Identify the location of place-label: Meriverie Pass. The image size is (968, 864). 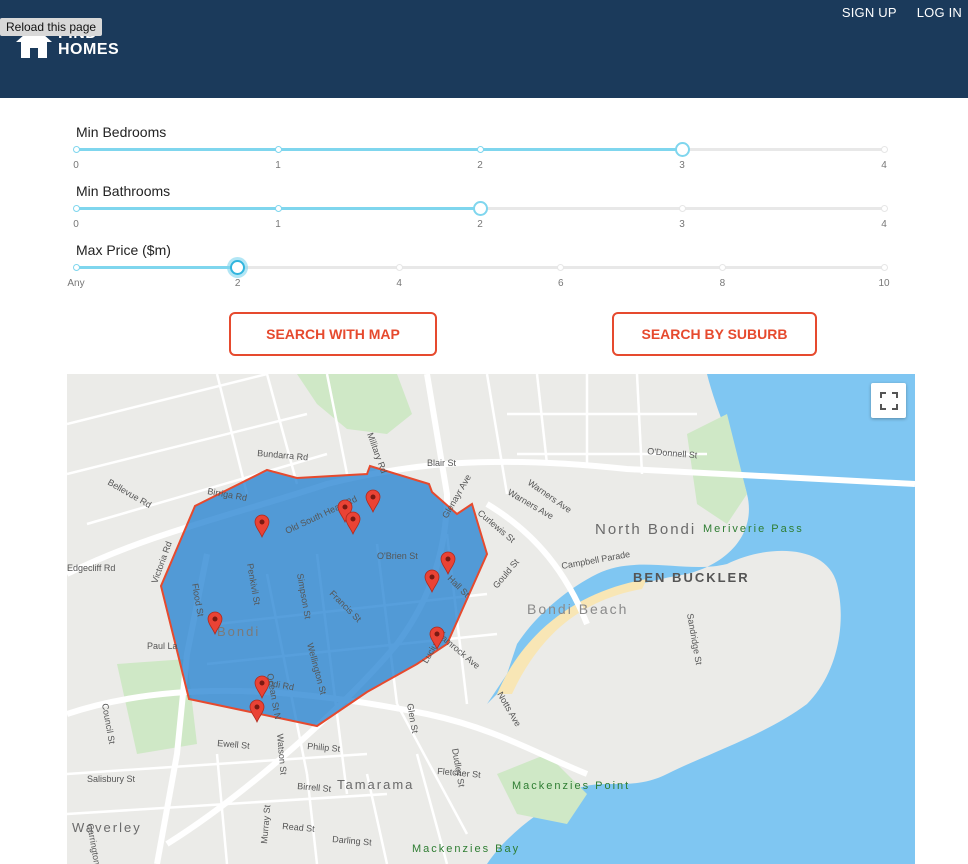
(753, 529).